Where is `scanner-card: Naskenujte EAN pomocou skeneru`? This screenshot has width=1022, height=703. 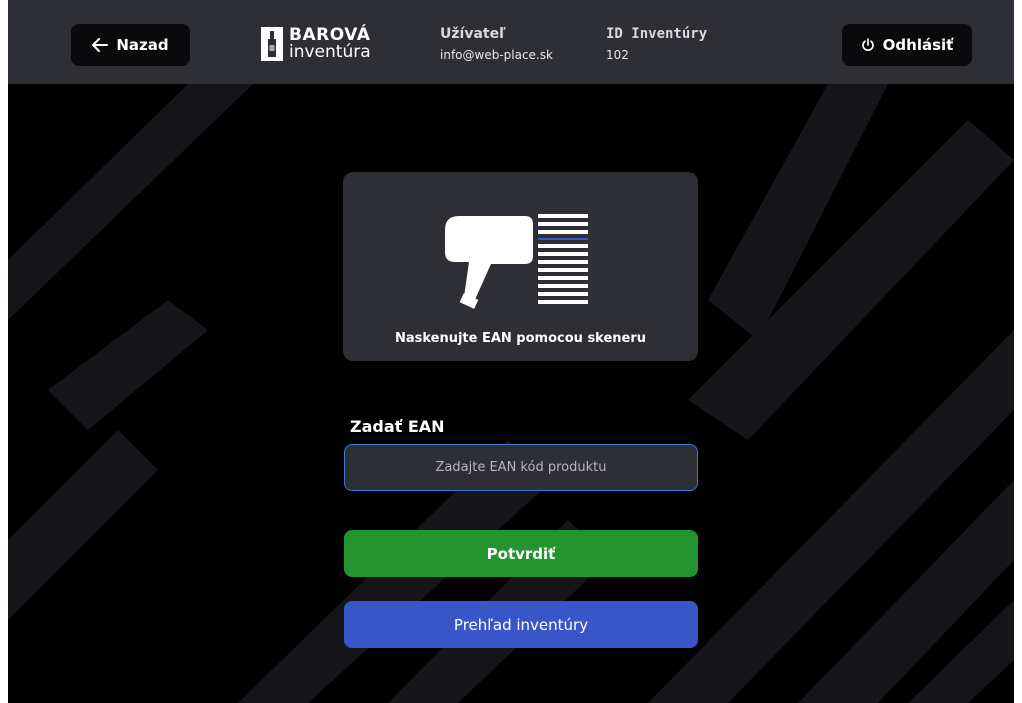
scanner-card: Naskenujte EAN pomocou skeneru is located at coordinates (520, 266).